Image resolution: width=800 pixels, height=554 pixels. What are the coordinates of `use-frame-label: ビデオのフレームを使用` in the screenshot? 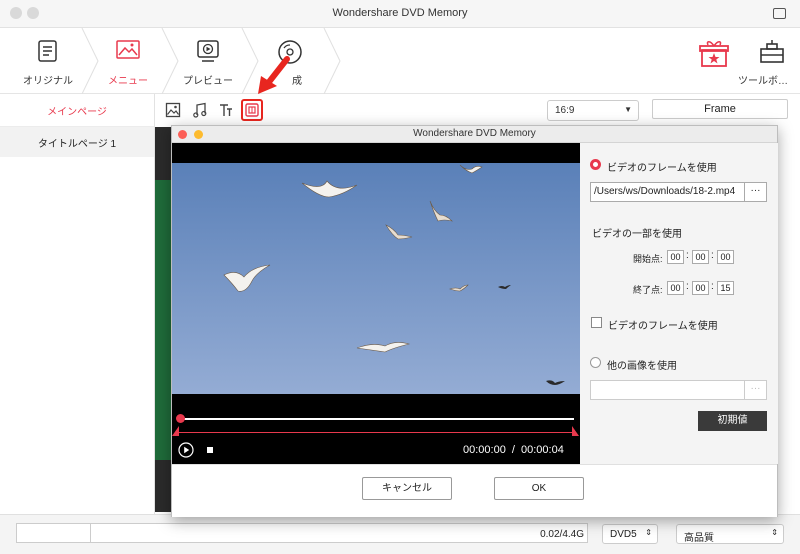 It's located at (662, 168).